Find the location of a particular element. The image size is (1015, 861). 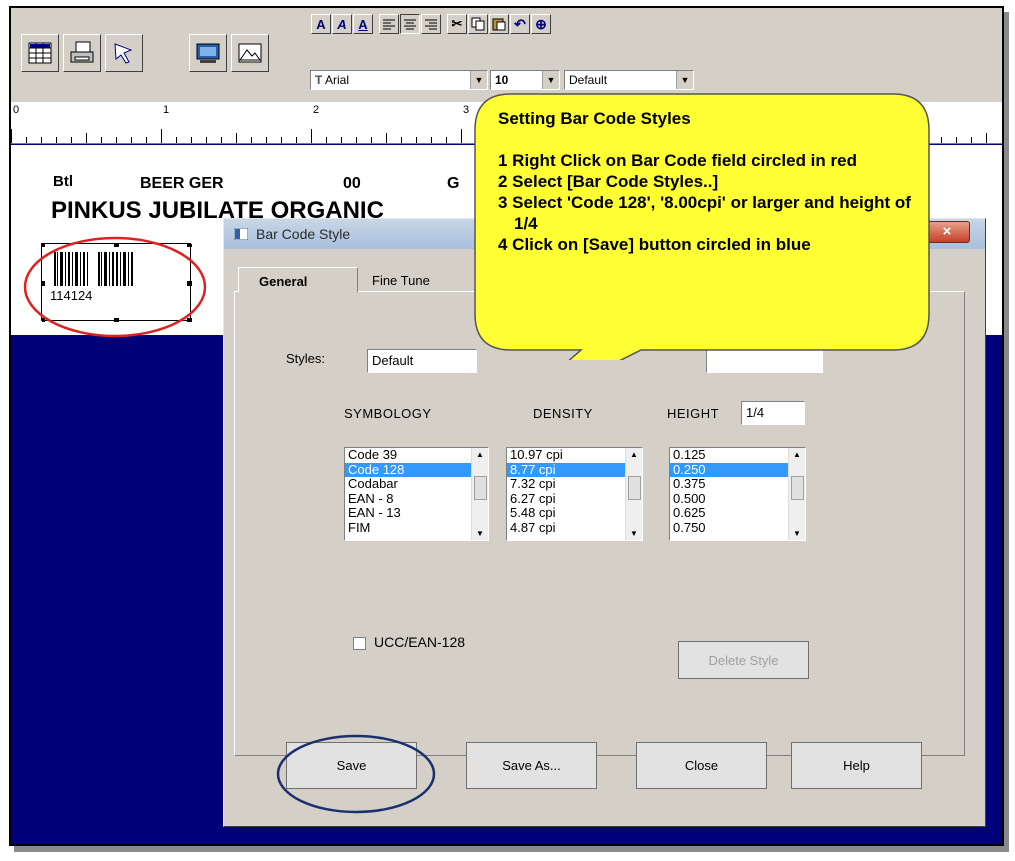

align-right-icon is located at coordinates (431, 24).